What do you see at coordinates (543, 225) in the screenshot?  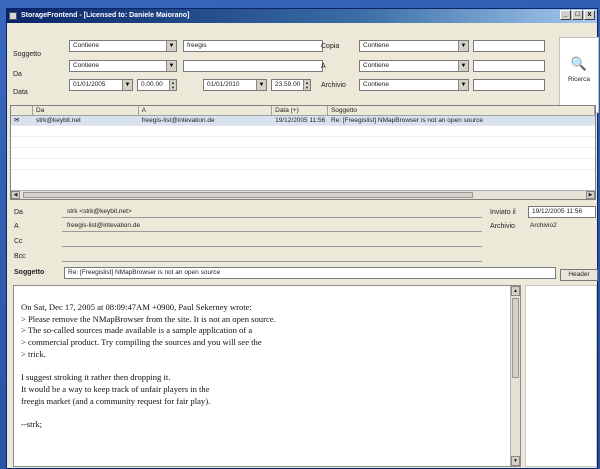 I see `header-archive-value: Archivio2` at bounding box center [543, 225].